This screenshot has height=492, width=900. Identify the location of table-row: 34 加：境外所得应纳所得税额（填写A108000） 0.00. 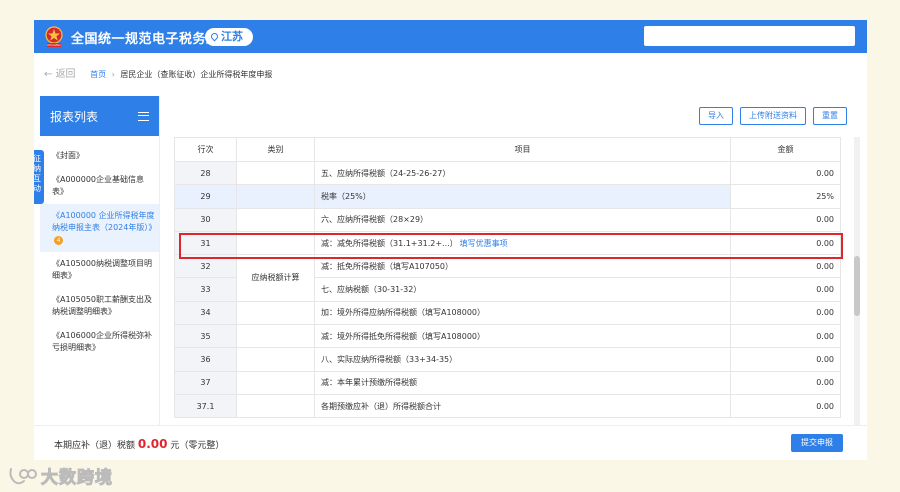
(507, 313).